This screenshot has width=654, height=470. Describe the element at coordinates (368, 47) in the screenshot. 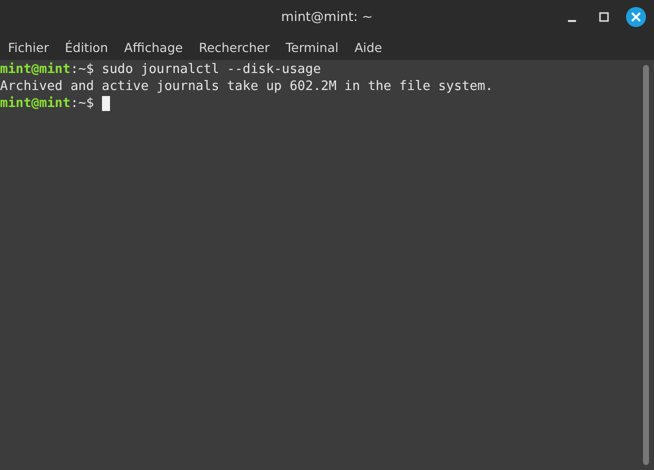

I see `menu-item: Aide` at that location.